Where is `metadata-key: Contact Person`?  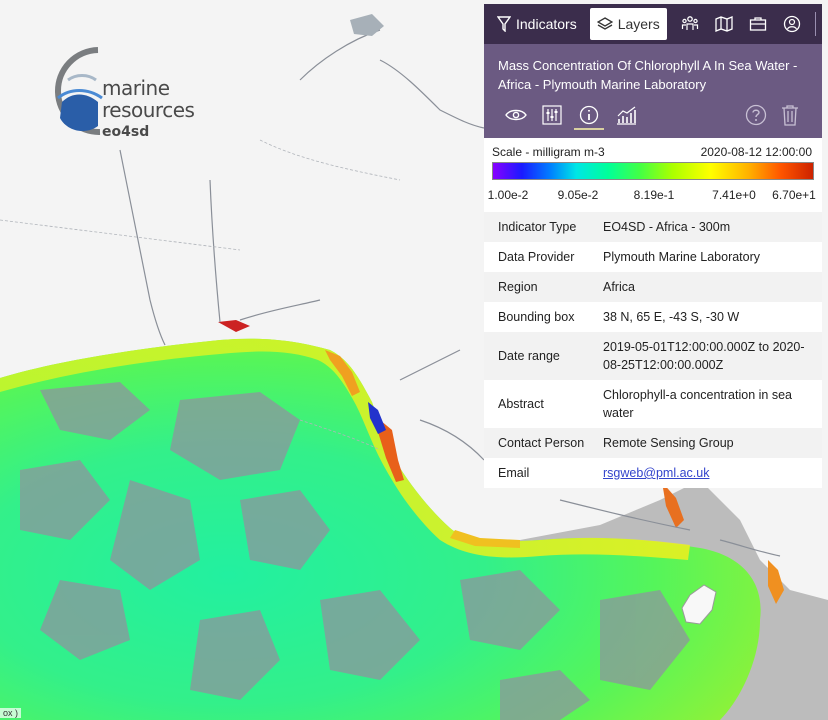 metadata-key: Contact Person is located at coordinates (541, 443).